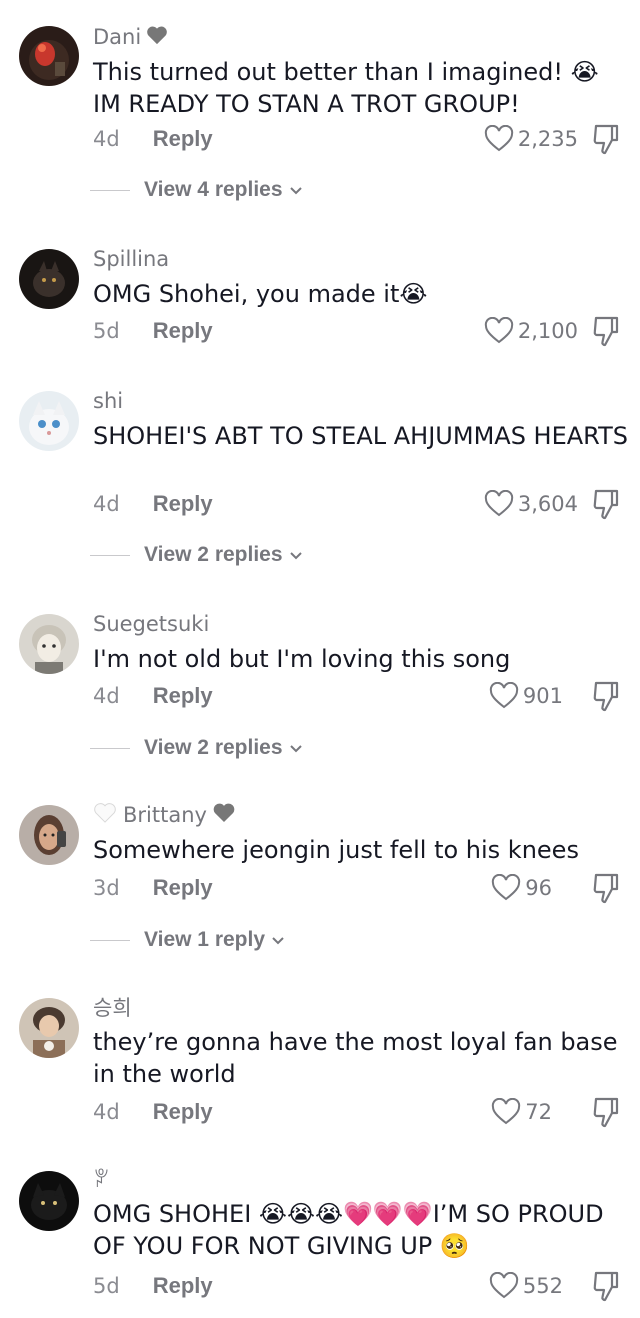 The height and width of the screenshot is (1318, 640). What do you see at coordinates (547, 504) in the screenshot?
I see `like-count: 3,604` at bounding box center [547, 504].